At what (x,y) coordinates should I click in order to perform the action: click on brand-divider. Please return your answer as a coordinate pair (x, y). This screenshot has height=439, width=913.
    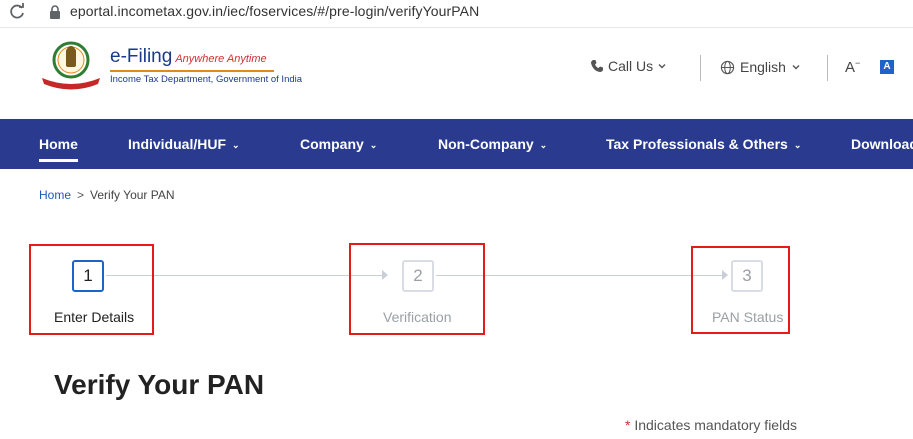
    Looking at the image, I should click on (192, 71).